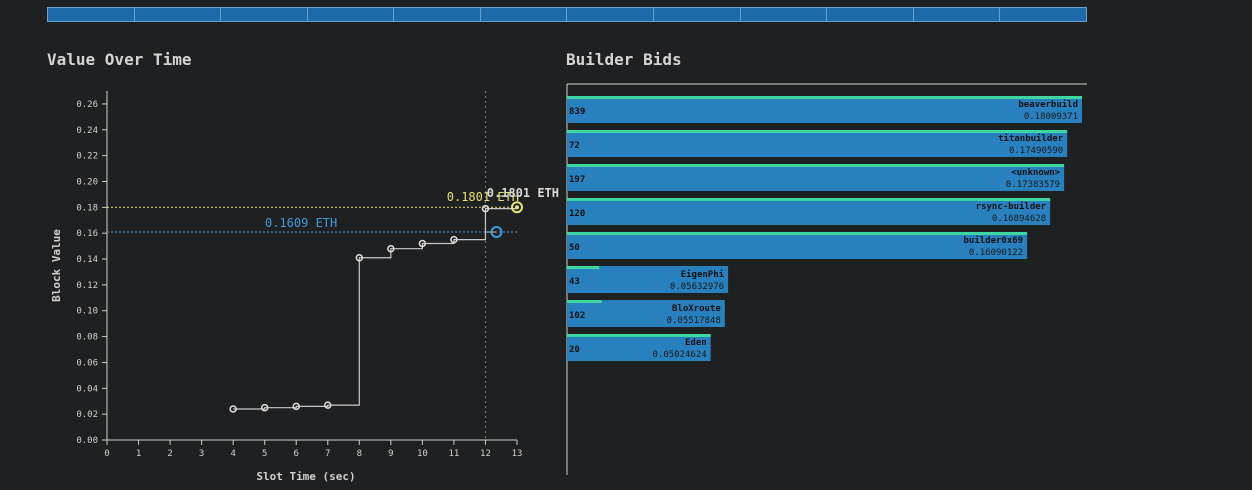 The image size is (1252, 490). Describe the element at coordinates (574, 146) in the screenshot. I see `bid-count: 72` at that location.